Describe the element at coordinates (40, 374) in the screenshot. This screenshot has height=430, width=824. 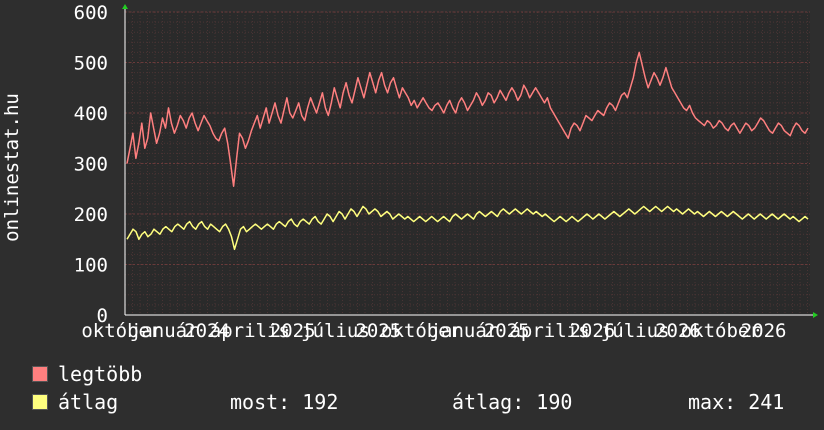
I see `legend-swatch-legtobb` at that location.